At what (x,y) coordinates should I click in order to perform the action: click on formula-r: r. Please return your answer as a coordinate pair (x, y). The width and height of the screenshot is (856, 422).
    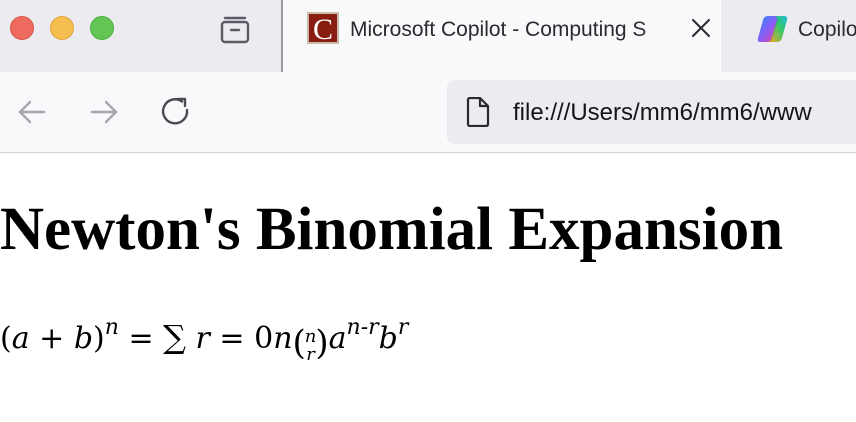
    Looking at the image, I should click on (202, 338).